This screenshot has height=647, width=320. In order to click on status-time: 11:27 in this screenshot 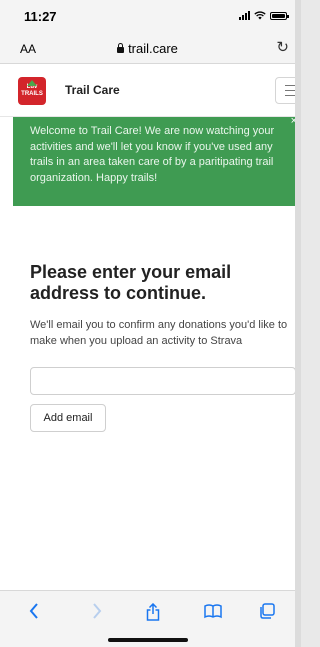, I will do `click(40, 16)`.